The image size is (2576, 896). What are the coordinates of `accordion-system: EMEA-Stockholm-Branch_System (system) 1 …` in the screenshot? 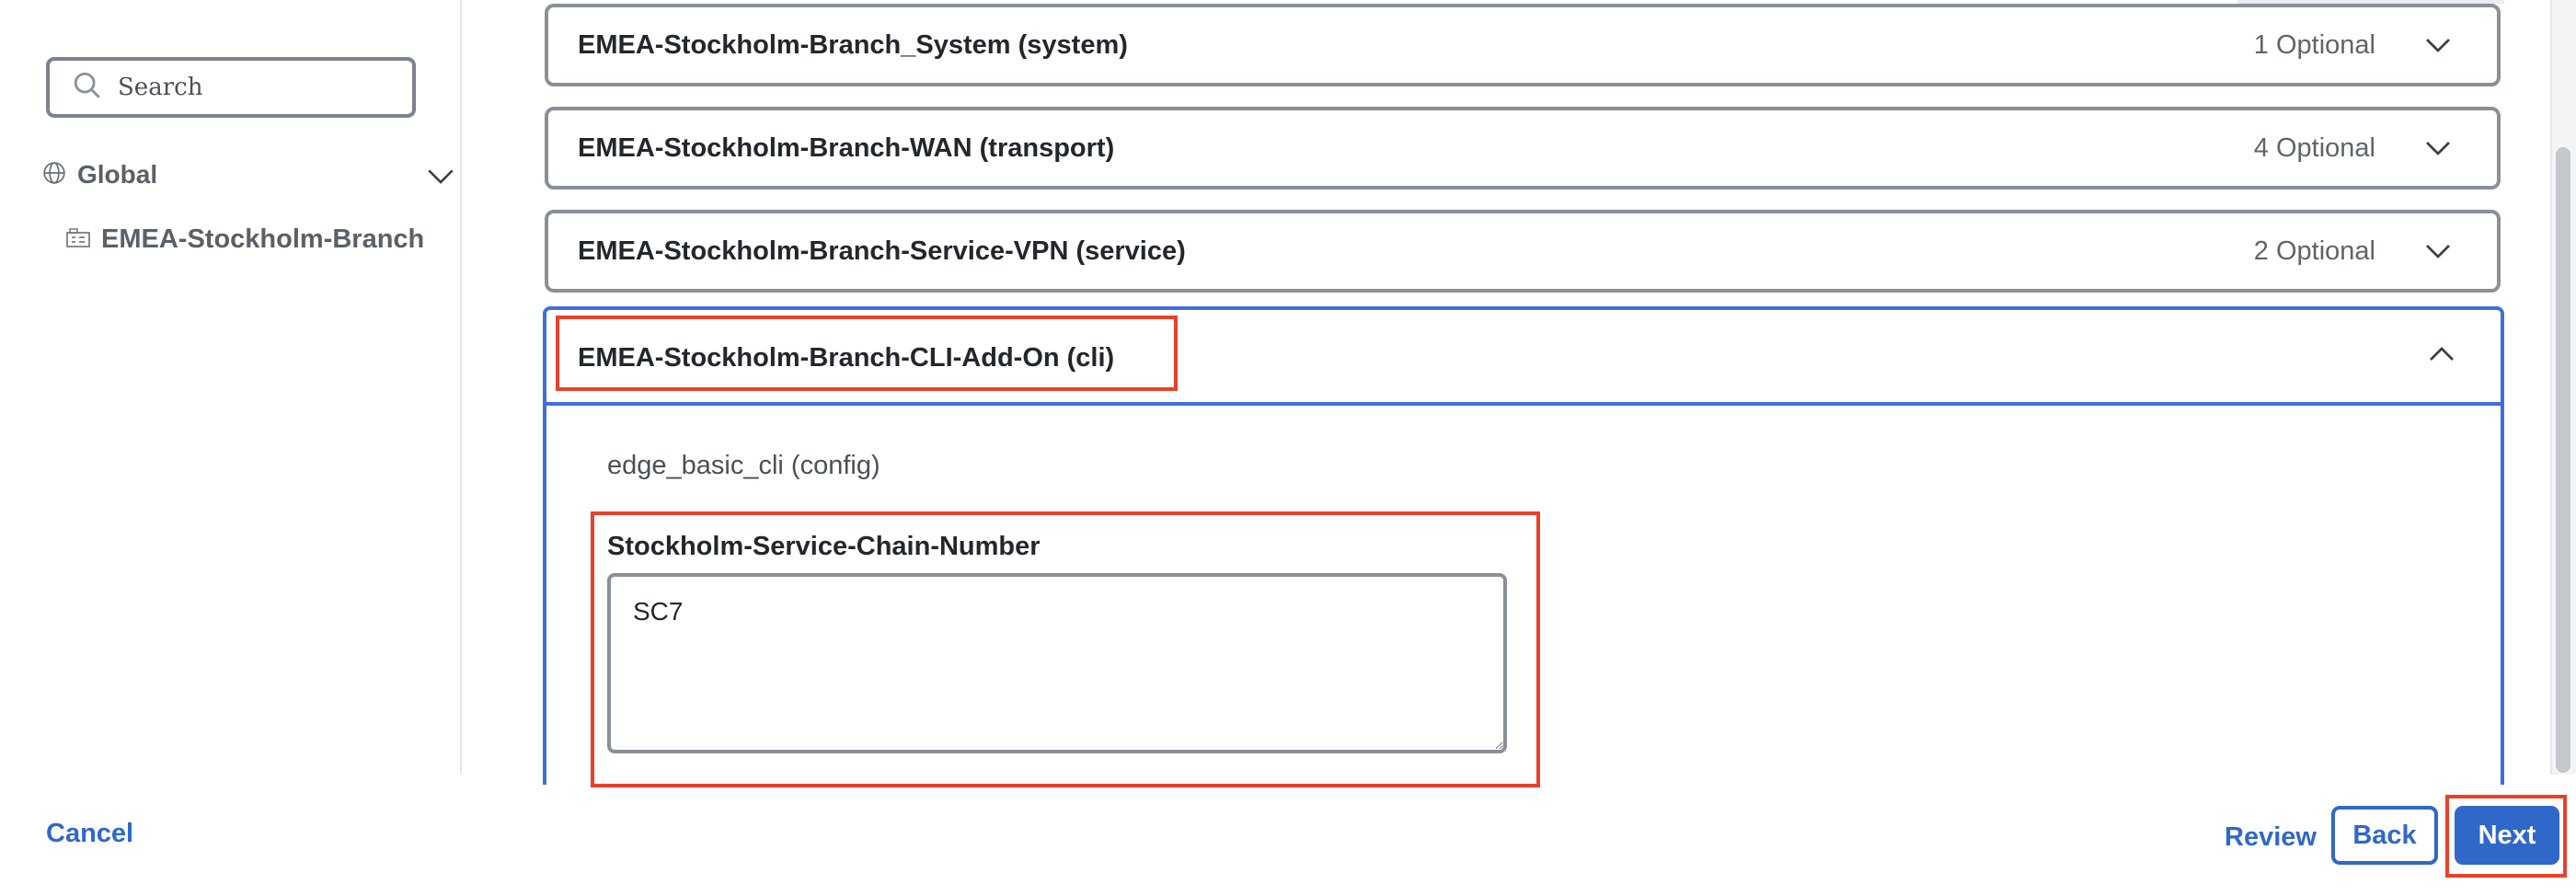 It's located at (1523, 45).